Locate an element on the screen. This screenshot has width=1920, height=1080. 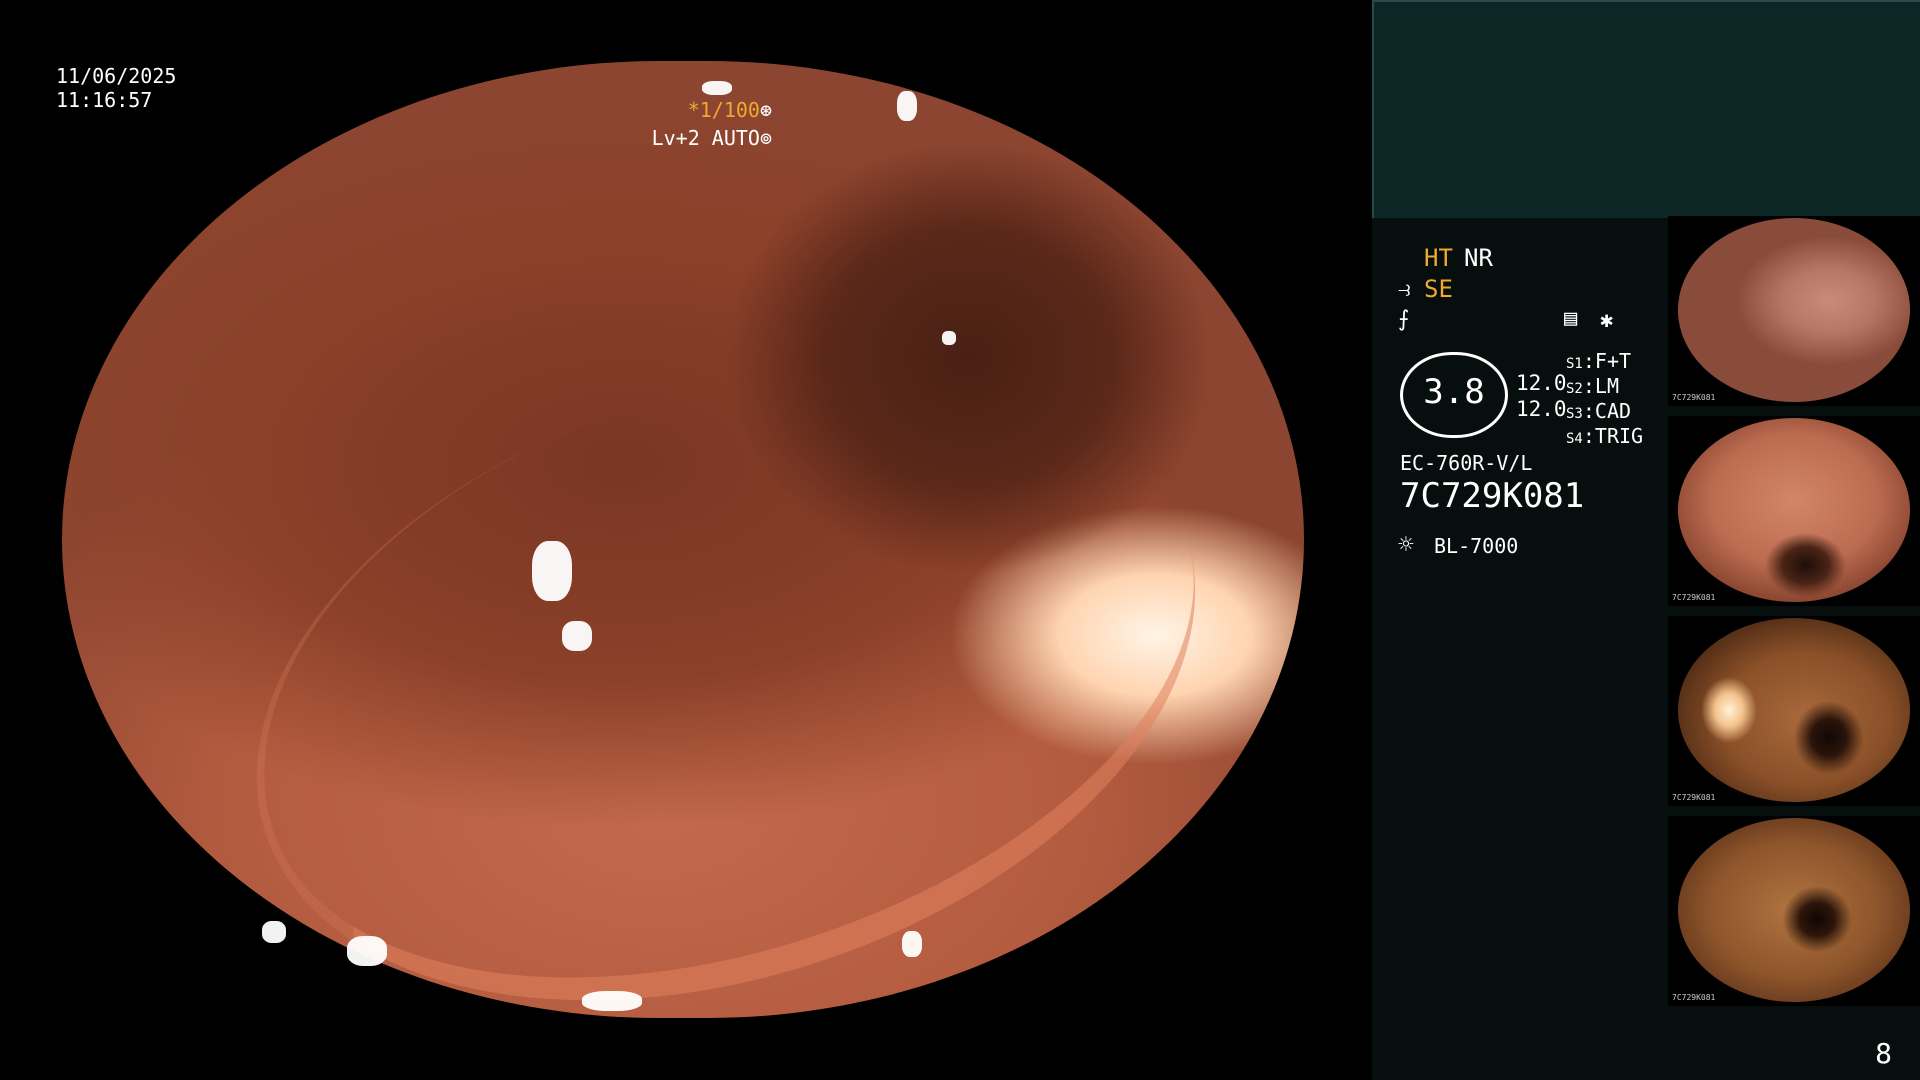
date-readout: 11/06/2025 is located at coordinates (116, 76).